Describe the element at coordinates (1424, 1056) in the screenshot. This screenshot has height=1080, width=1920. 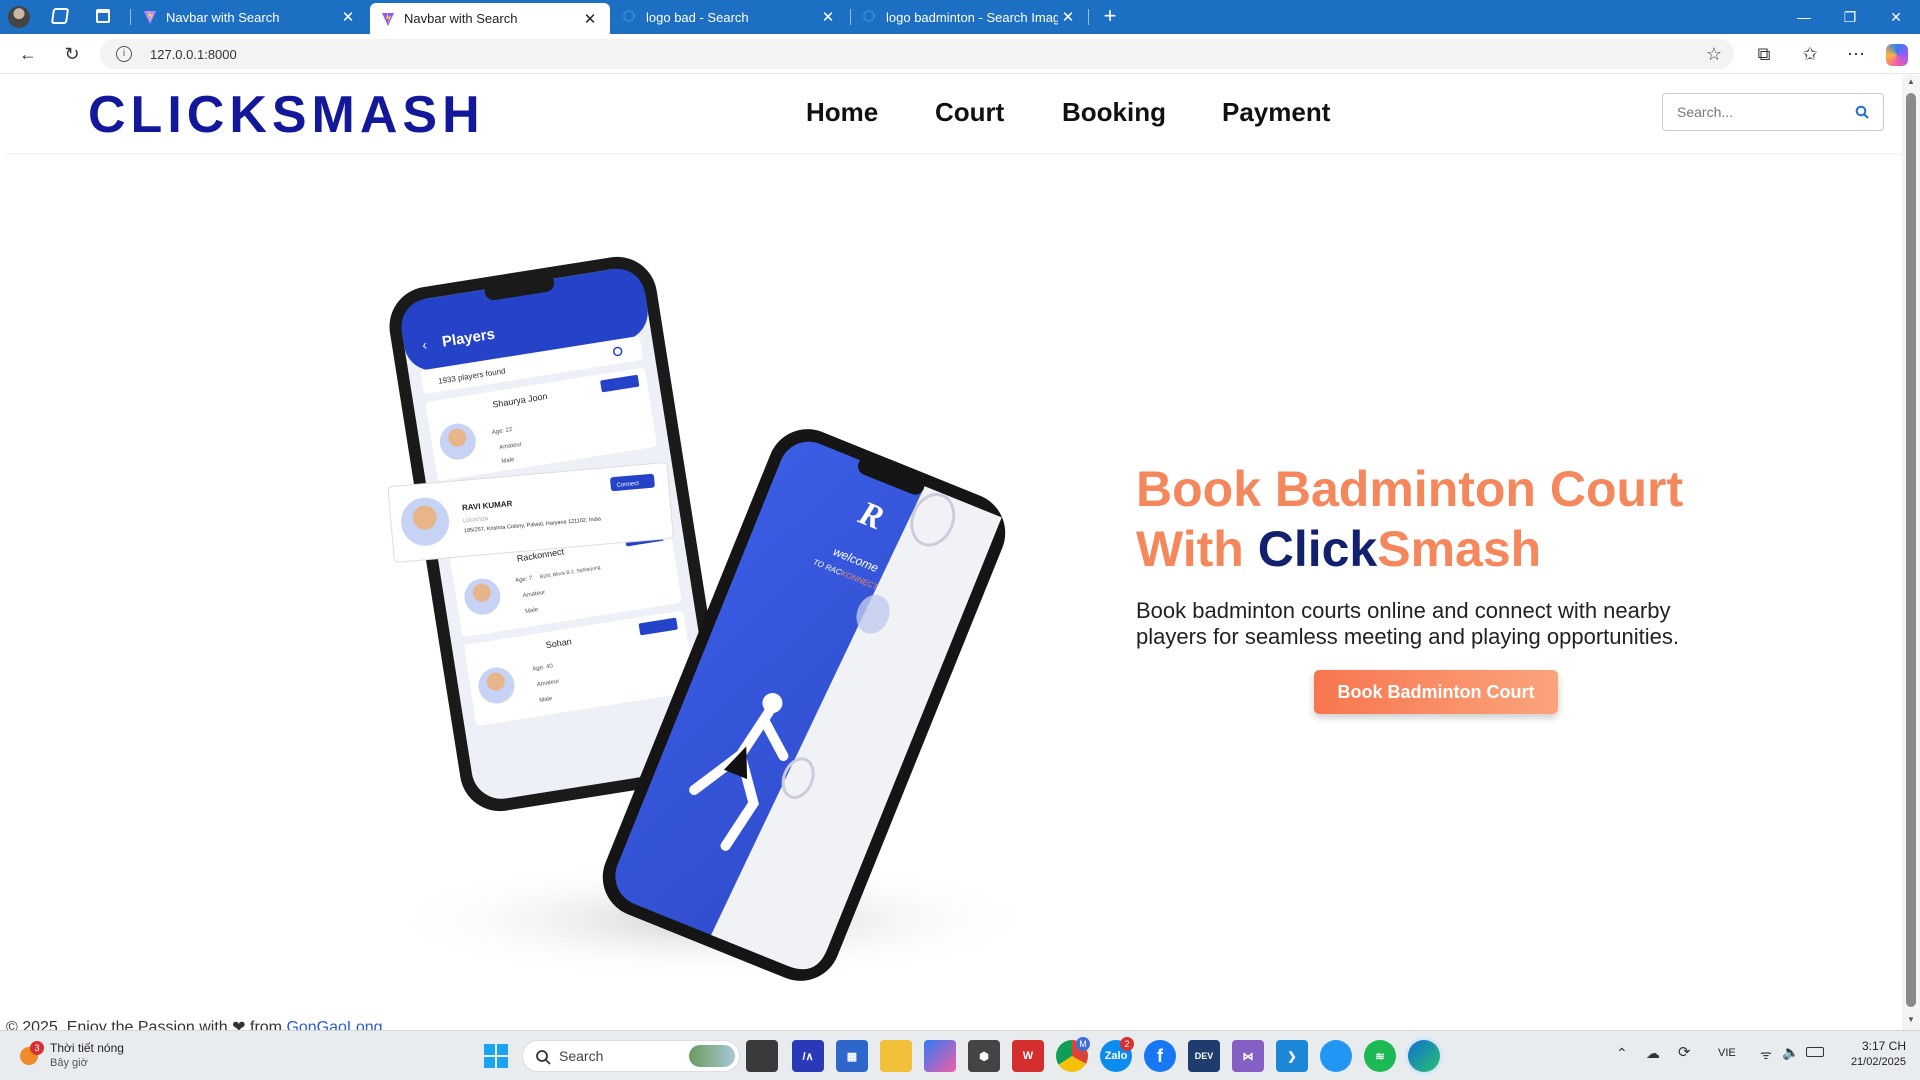
I see `edge-icon` at that location.